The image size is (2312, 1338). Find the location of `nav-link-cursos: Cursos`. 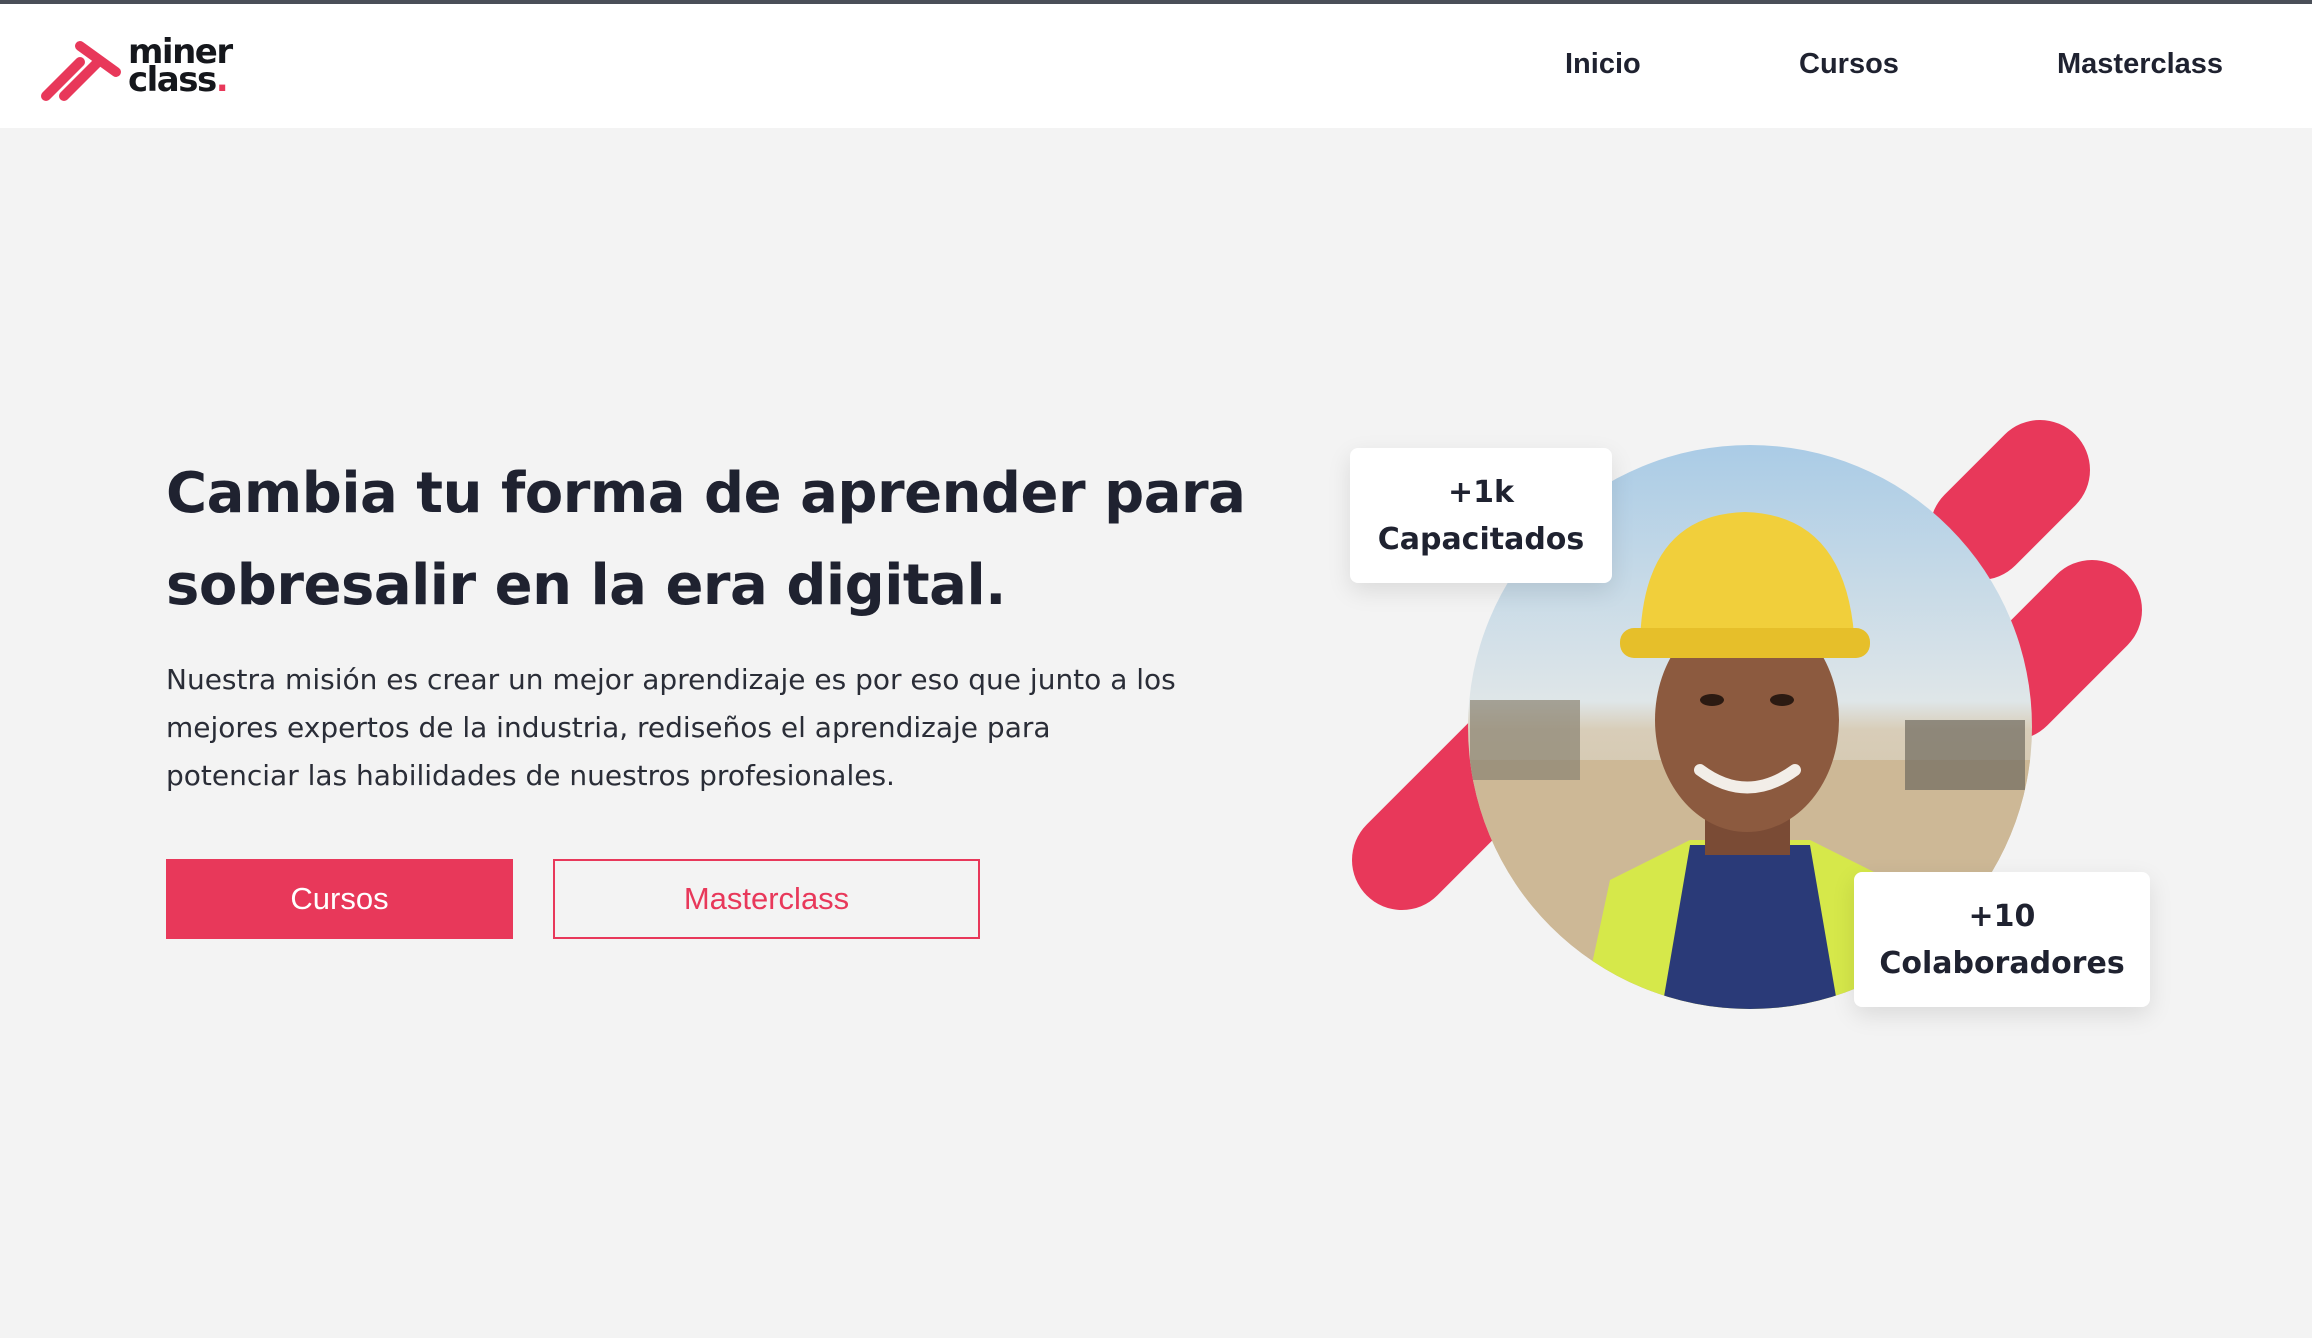

nav-link-cursos: Cursos is located at coordinates (1849, 64).